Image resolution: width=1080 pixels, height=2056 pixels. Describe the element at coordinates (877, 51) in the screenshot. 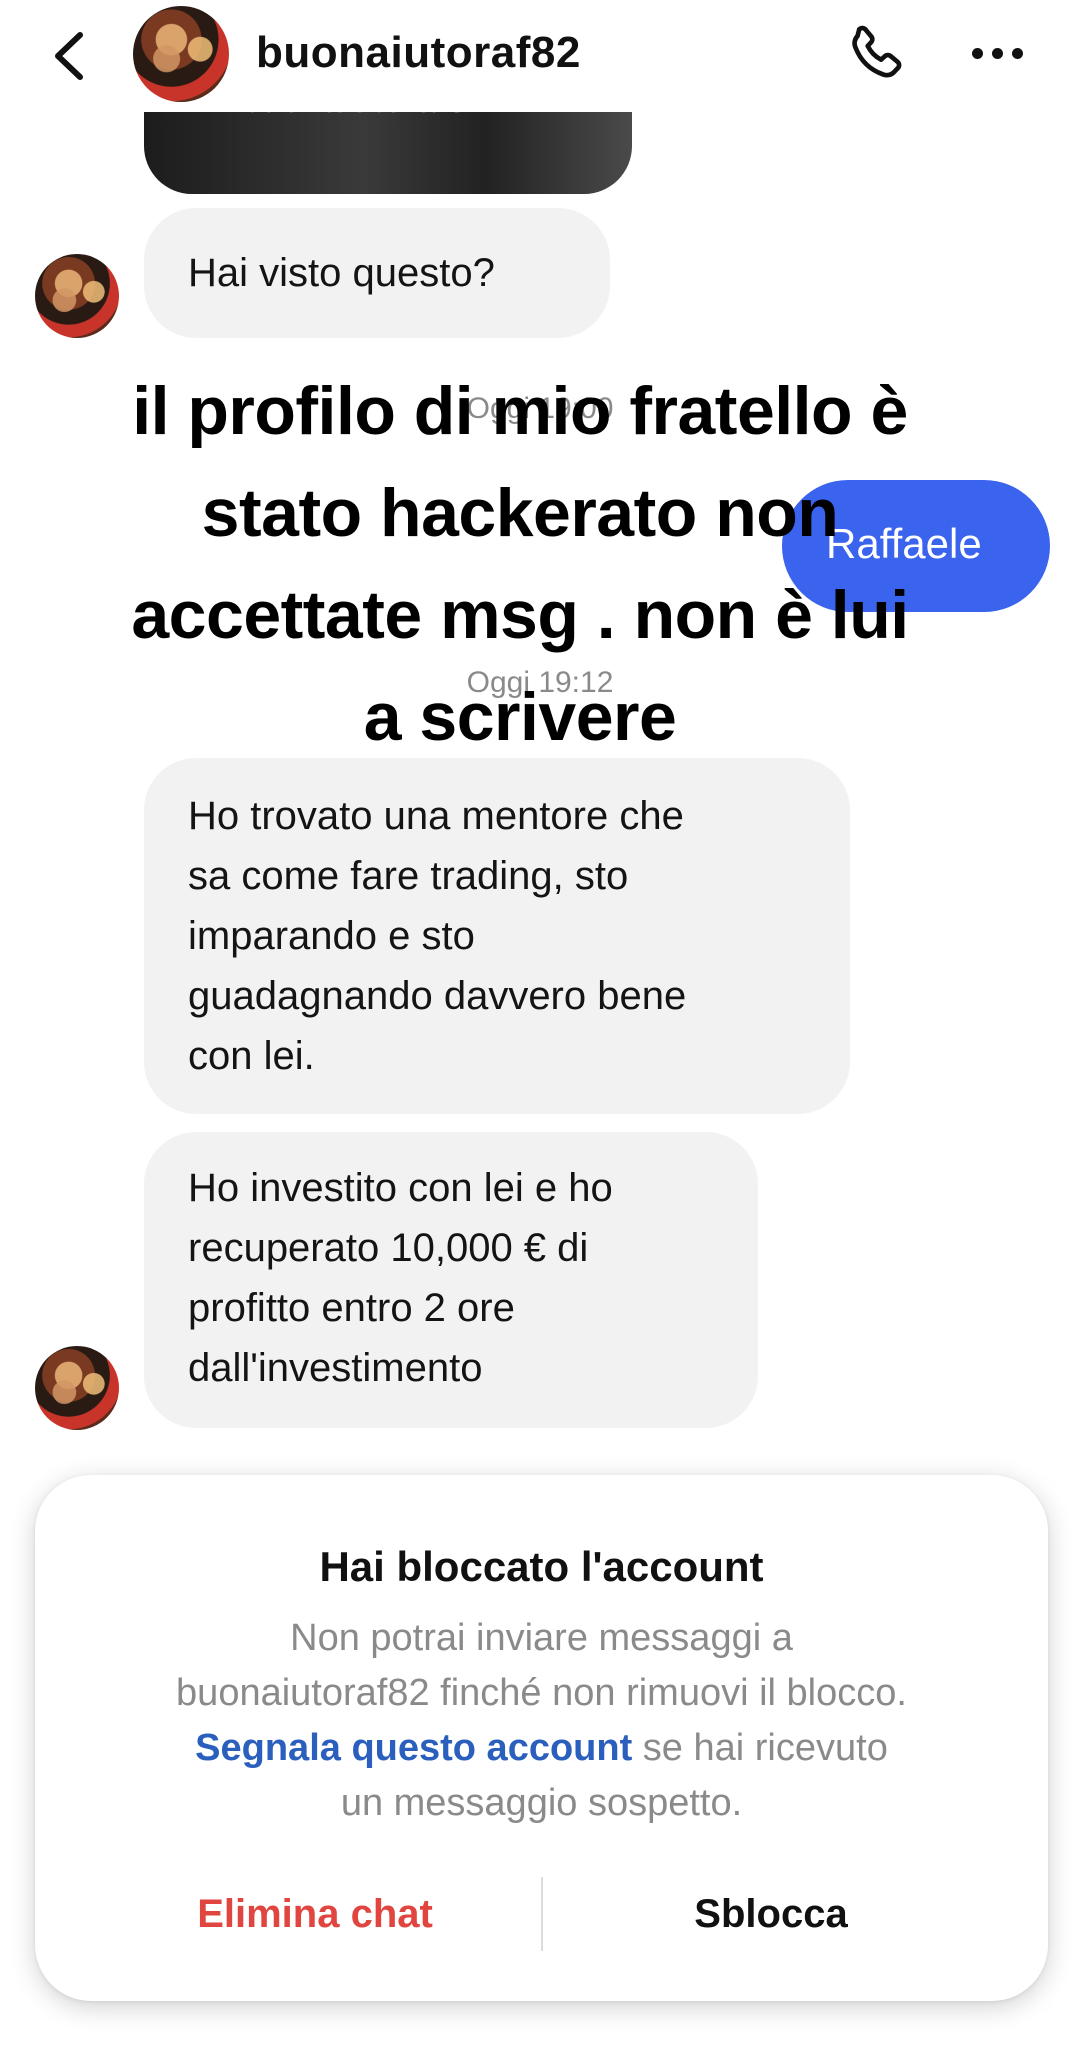

I see `phone-icon` at that location.